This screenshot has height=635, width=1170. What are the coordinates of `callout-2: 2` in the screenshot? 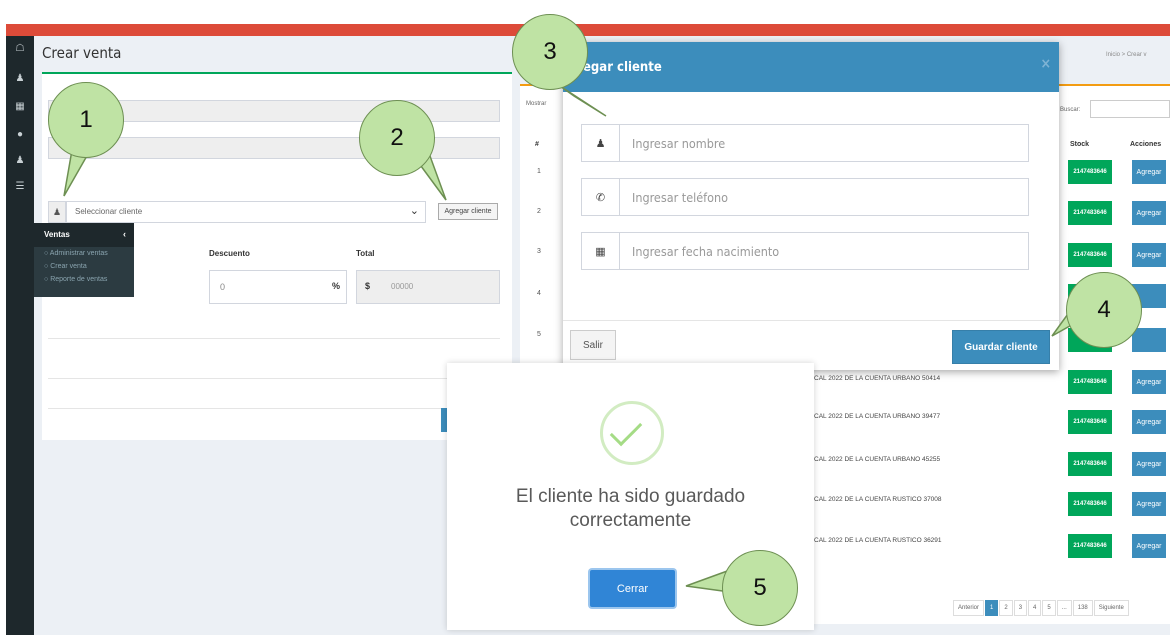 It's located at (397, 138).